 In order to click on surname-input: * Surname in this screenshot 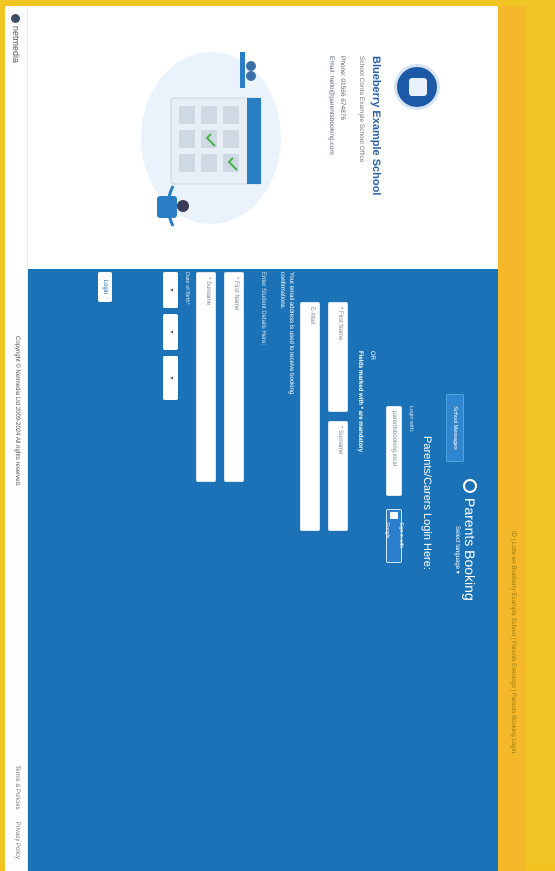, I will do `click(338, 476)`.